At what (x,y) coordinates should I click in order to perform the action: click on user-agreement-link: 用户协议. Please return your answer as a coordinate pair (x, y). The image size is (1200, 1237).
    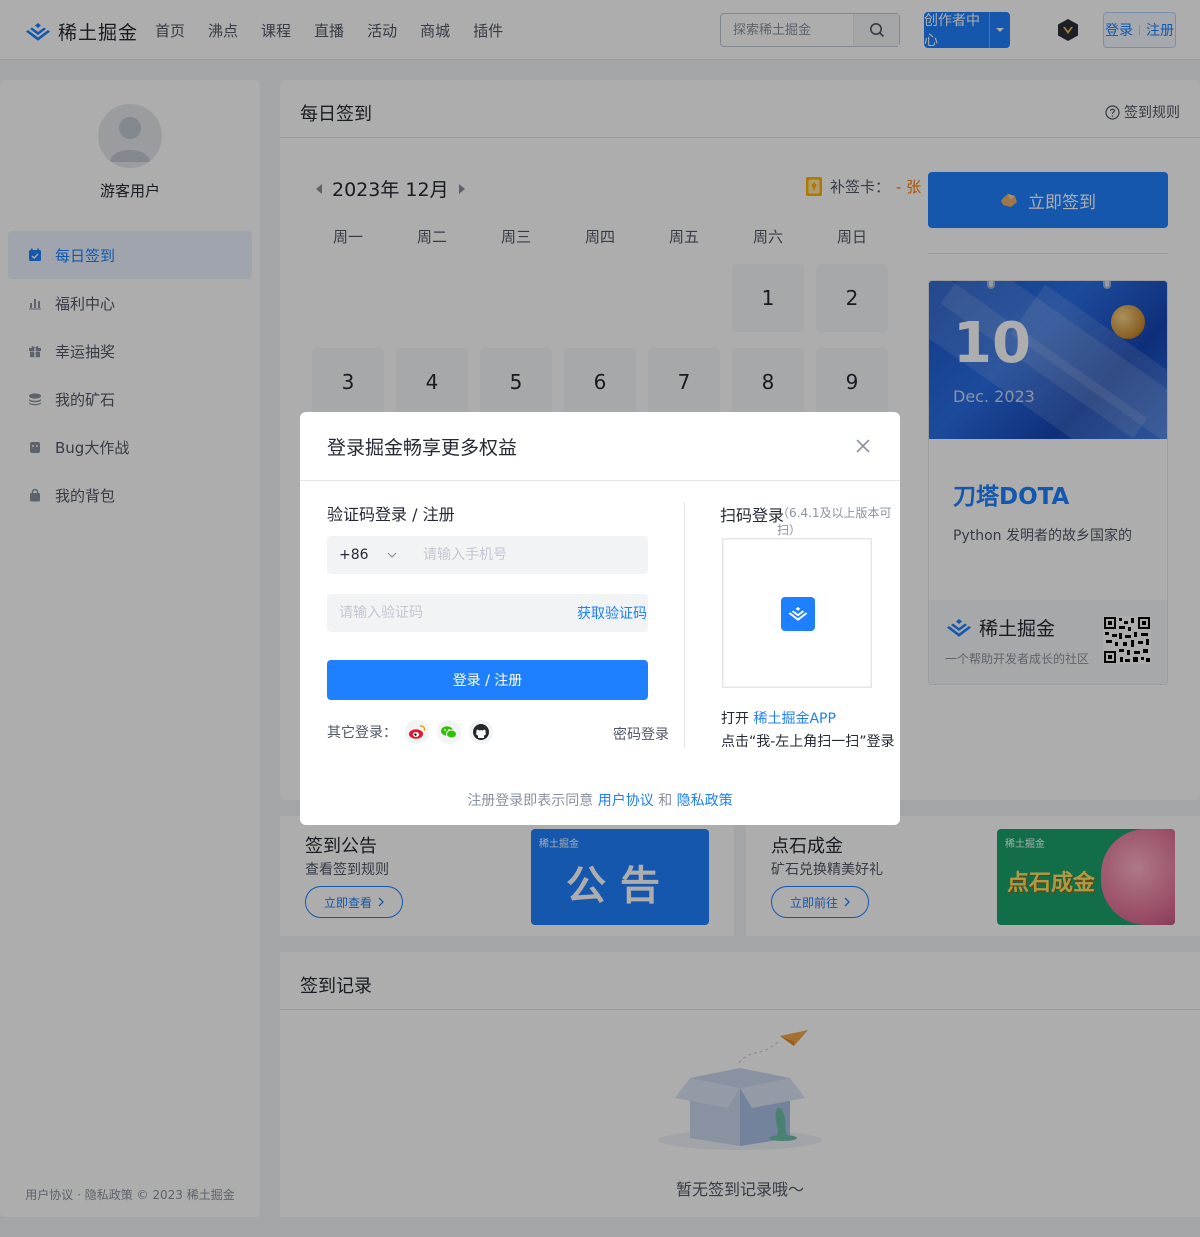
    Looking at the image, I should click on (626, 801).